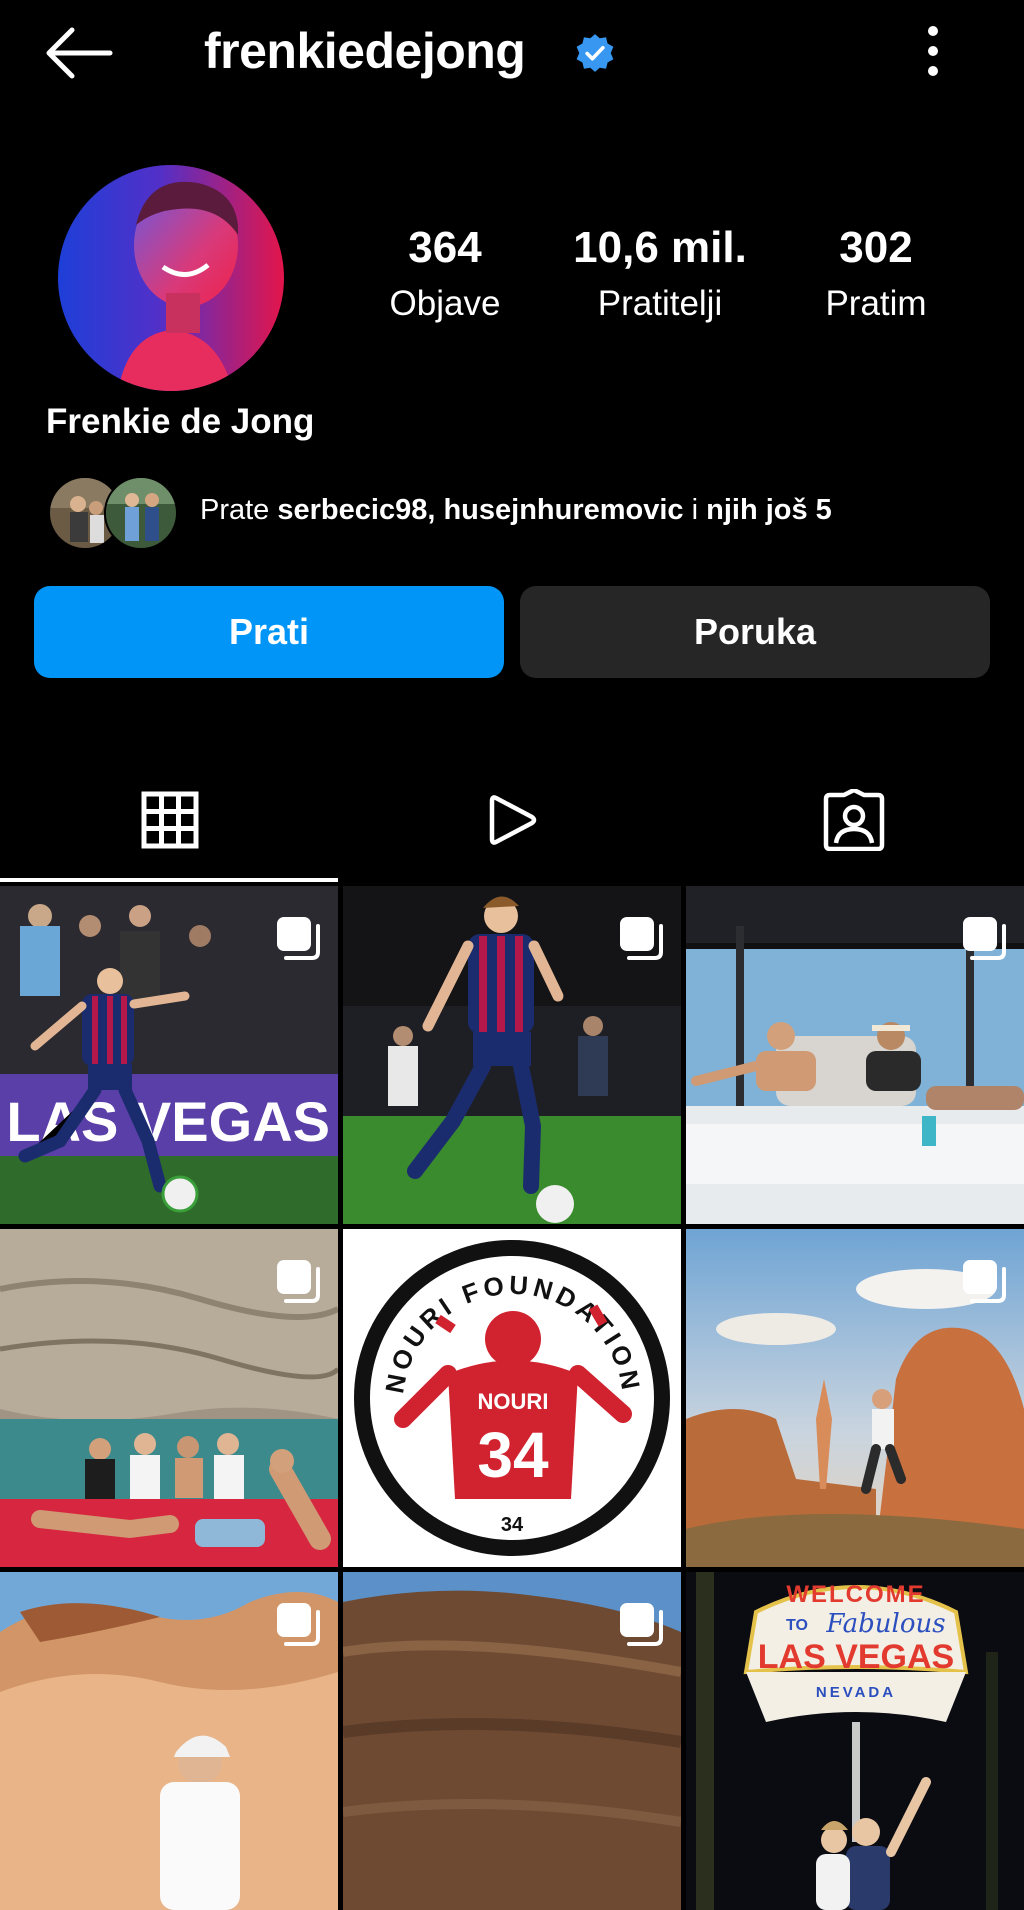 This screenshot has height=1910, width=1024. I want to click on tab-reels, so click(512, 820).